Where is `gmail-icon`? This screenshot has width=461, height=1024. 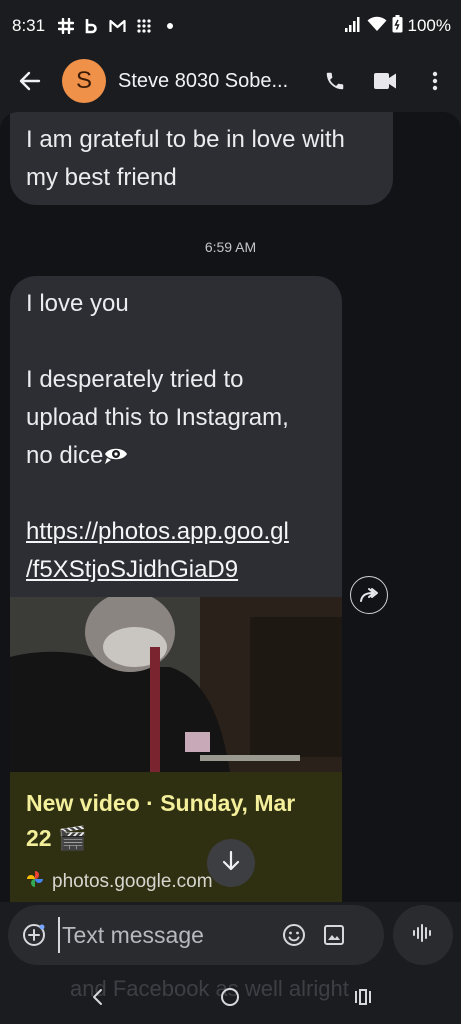
gmail-icon is located at coordinates (117, 26).